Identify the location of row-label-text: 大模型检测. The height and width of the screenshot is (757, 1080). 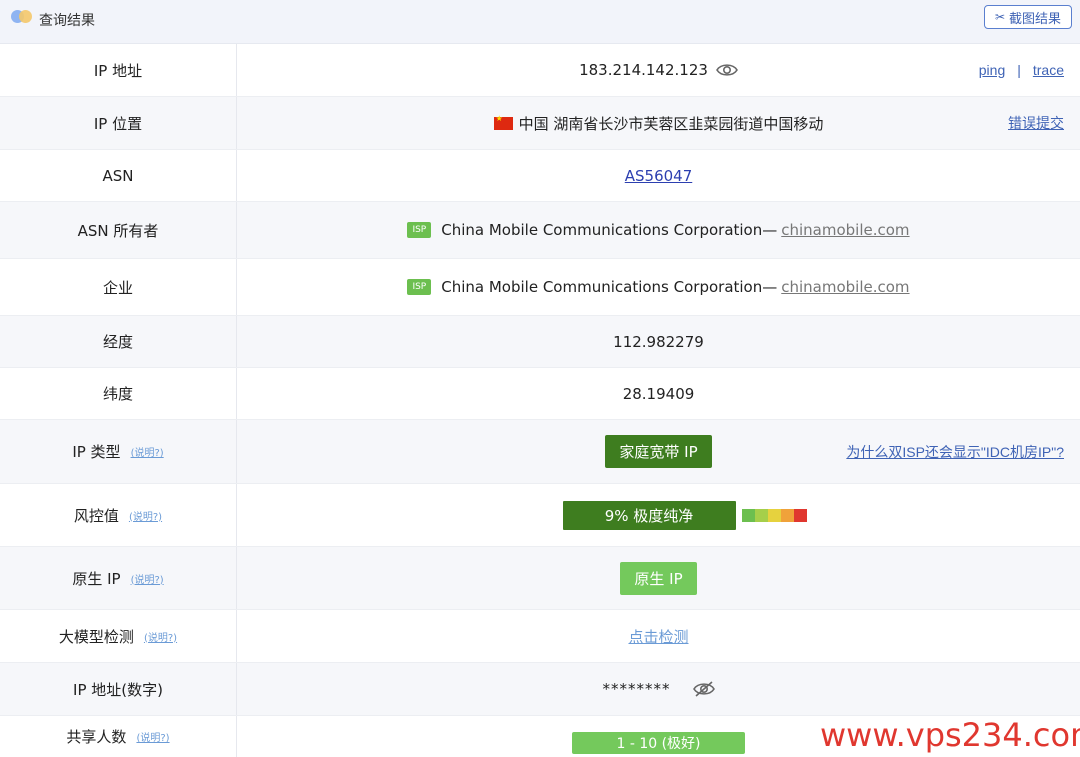
(96, 636).